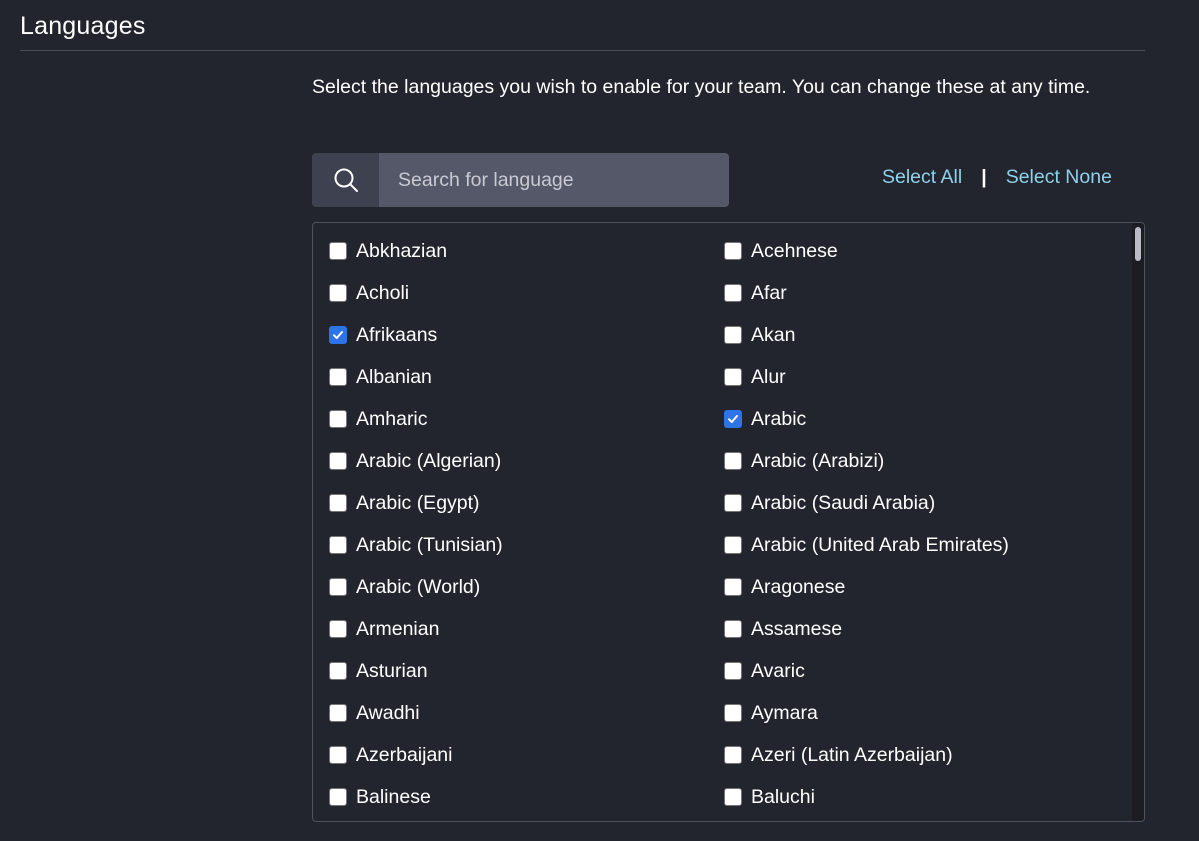  Describe the element at coordinates (582, 50) in the screenshot. I see `section-divider` at that location.